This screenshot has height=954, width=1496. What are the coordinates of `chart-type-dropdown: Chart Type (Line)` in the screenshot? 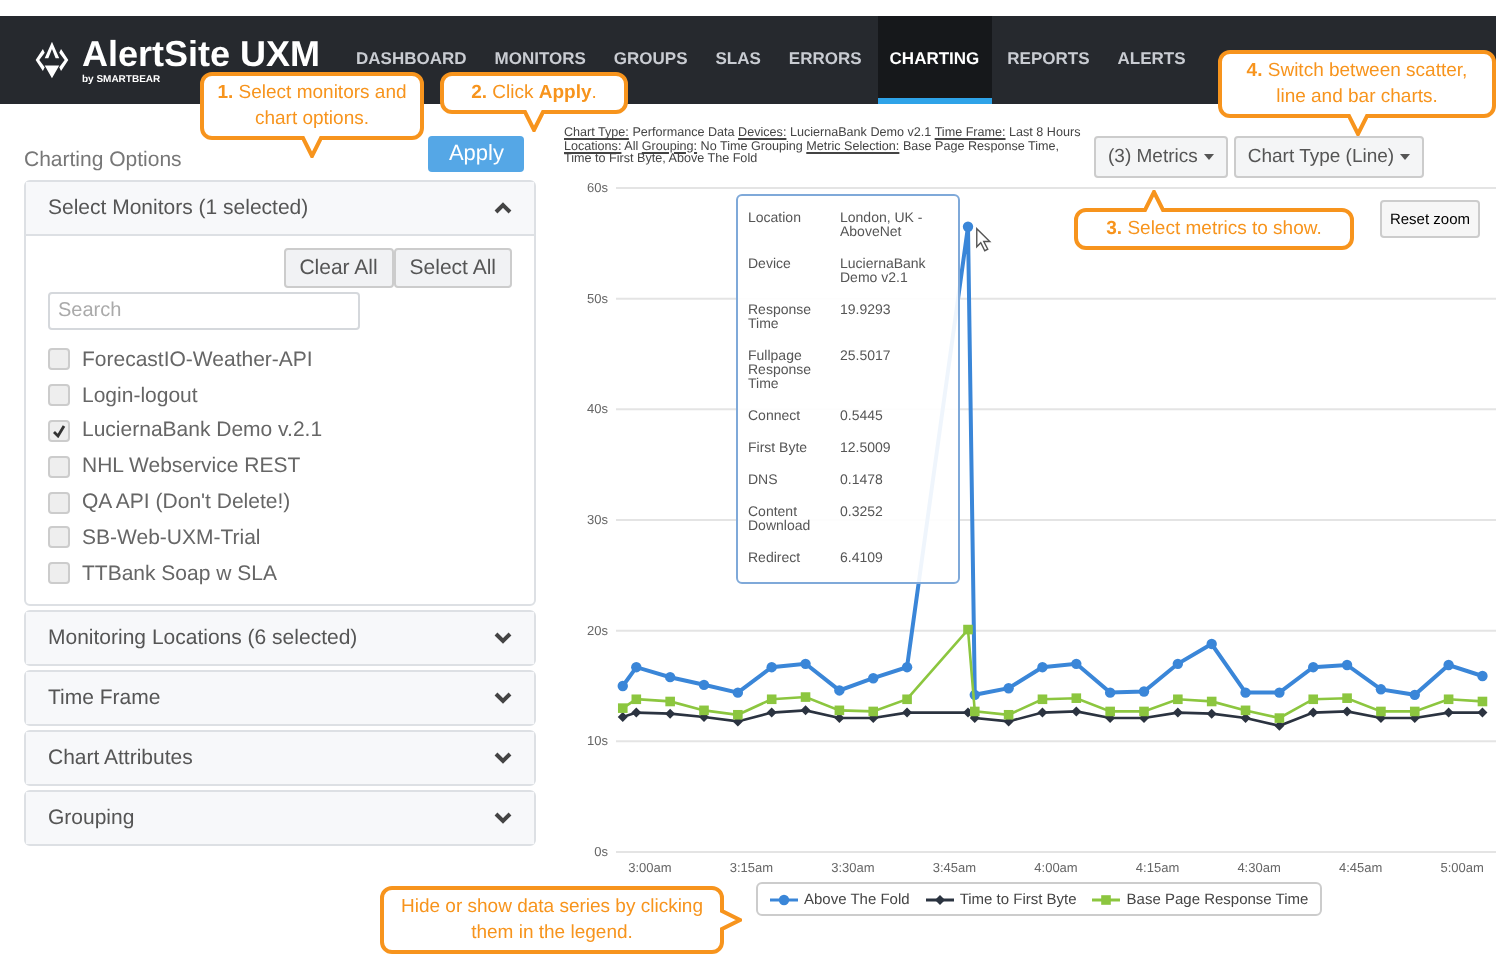 It's located at (1329, 157).